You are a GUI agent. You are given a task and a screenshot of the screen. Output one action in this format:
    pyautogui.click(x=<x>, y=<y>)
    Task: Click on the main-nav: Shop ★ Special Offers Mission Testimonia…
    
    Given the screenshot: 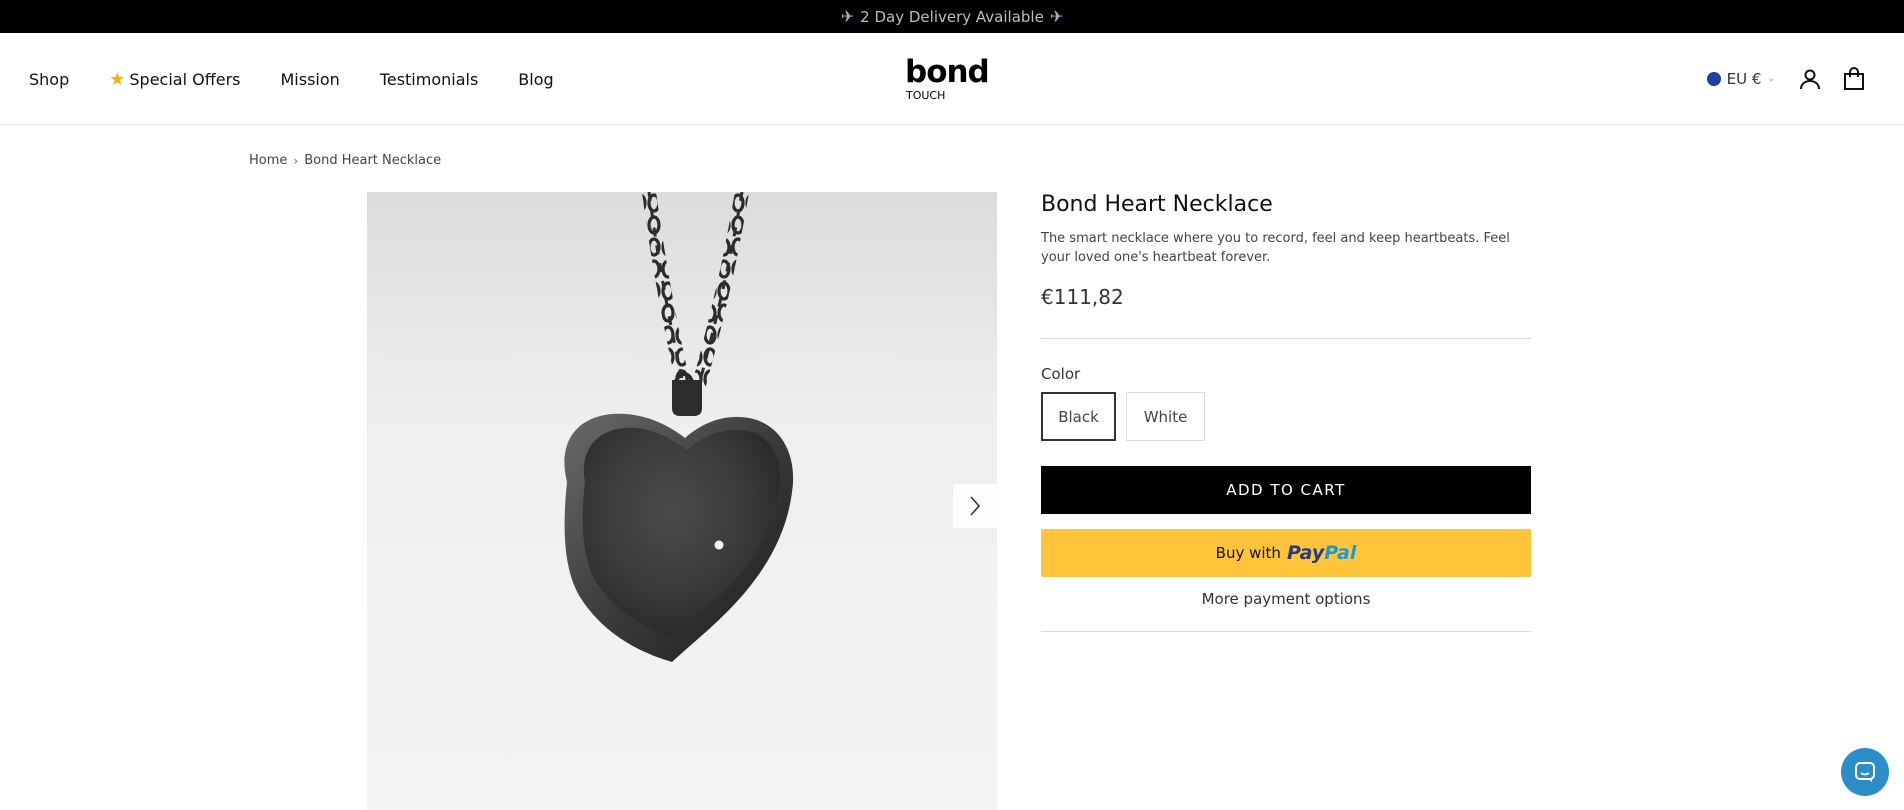 What is the action you would take?
    pyautogui.click(x=311, y=79)
    